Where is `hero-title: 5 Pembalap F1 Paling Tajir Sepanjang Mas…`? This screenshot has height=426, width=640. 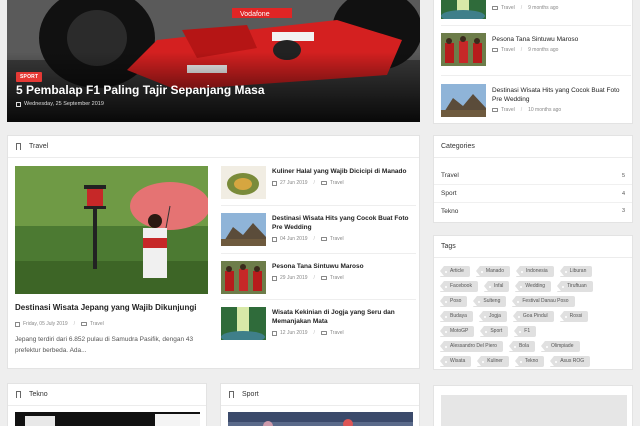
hero-title: 5 Pembalap F1 Paling Tajir Sepanjang Mas… is located at coordinates (140, 90).